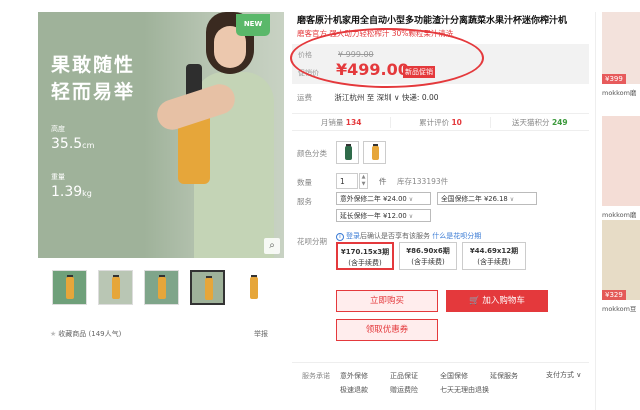 The image size is (640, 410). What do you see at coordinates (559, 122) in the screenshot?
I see `points-value: 249` at bounding box center [559, 122].